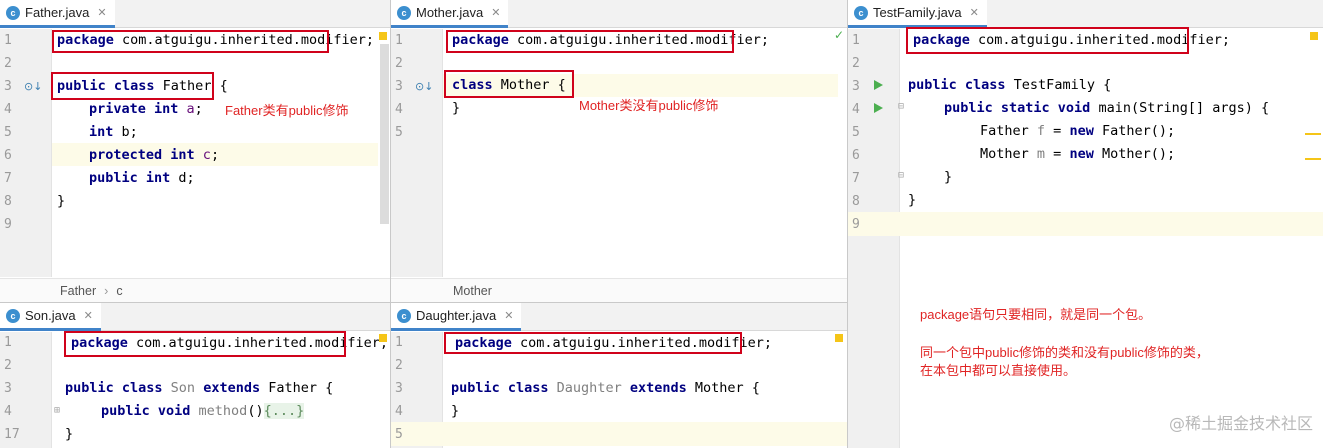 The image size is (1323, 448). What do you see at coordinates (450, 14) in the screenshot?
I see `tab-mother-java: c Mother.java ✕` at bounding box center [450, 14].